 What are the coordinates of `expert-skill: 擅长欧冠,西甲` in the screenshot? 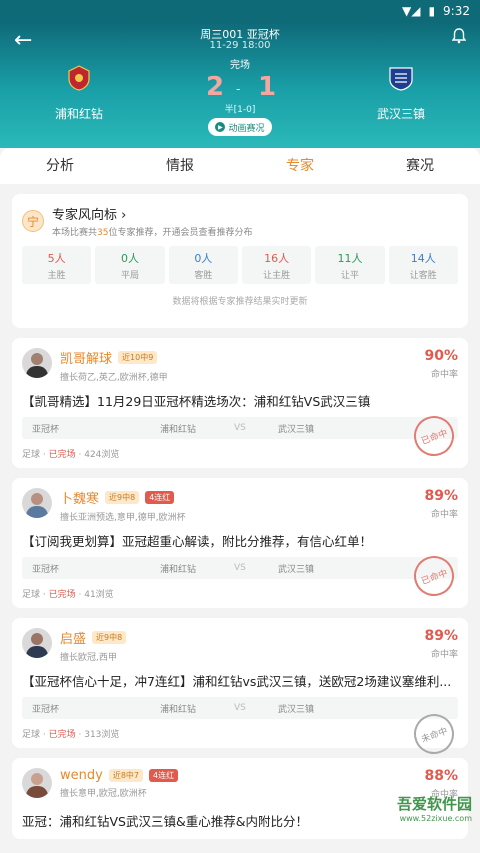 It's located at (88, 658).